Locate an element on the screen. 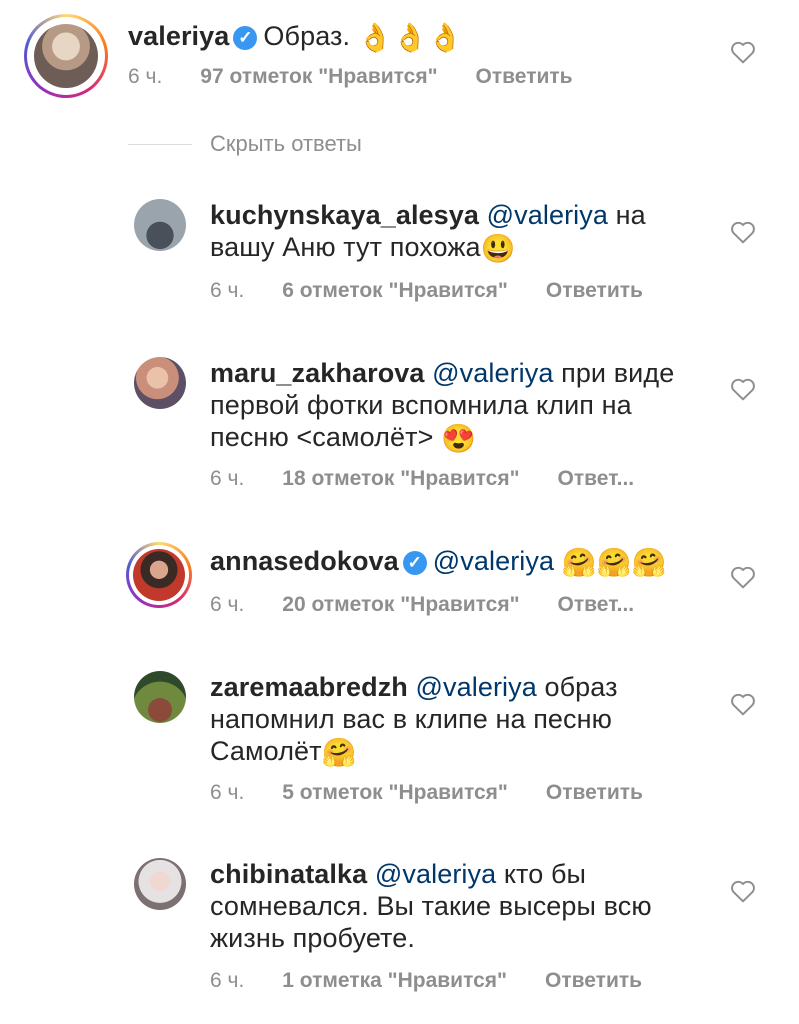  comment-username: valeriya is located at coordinates (178, 36).